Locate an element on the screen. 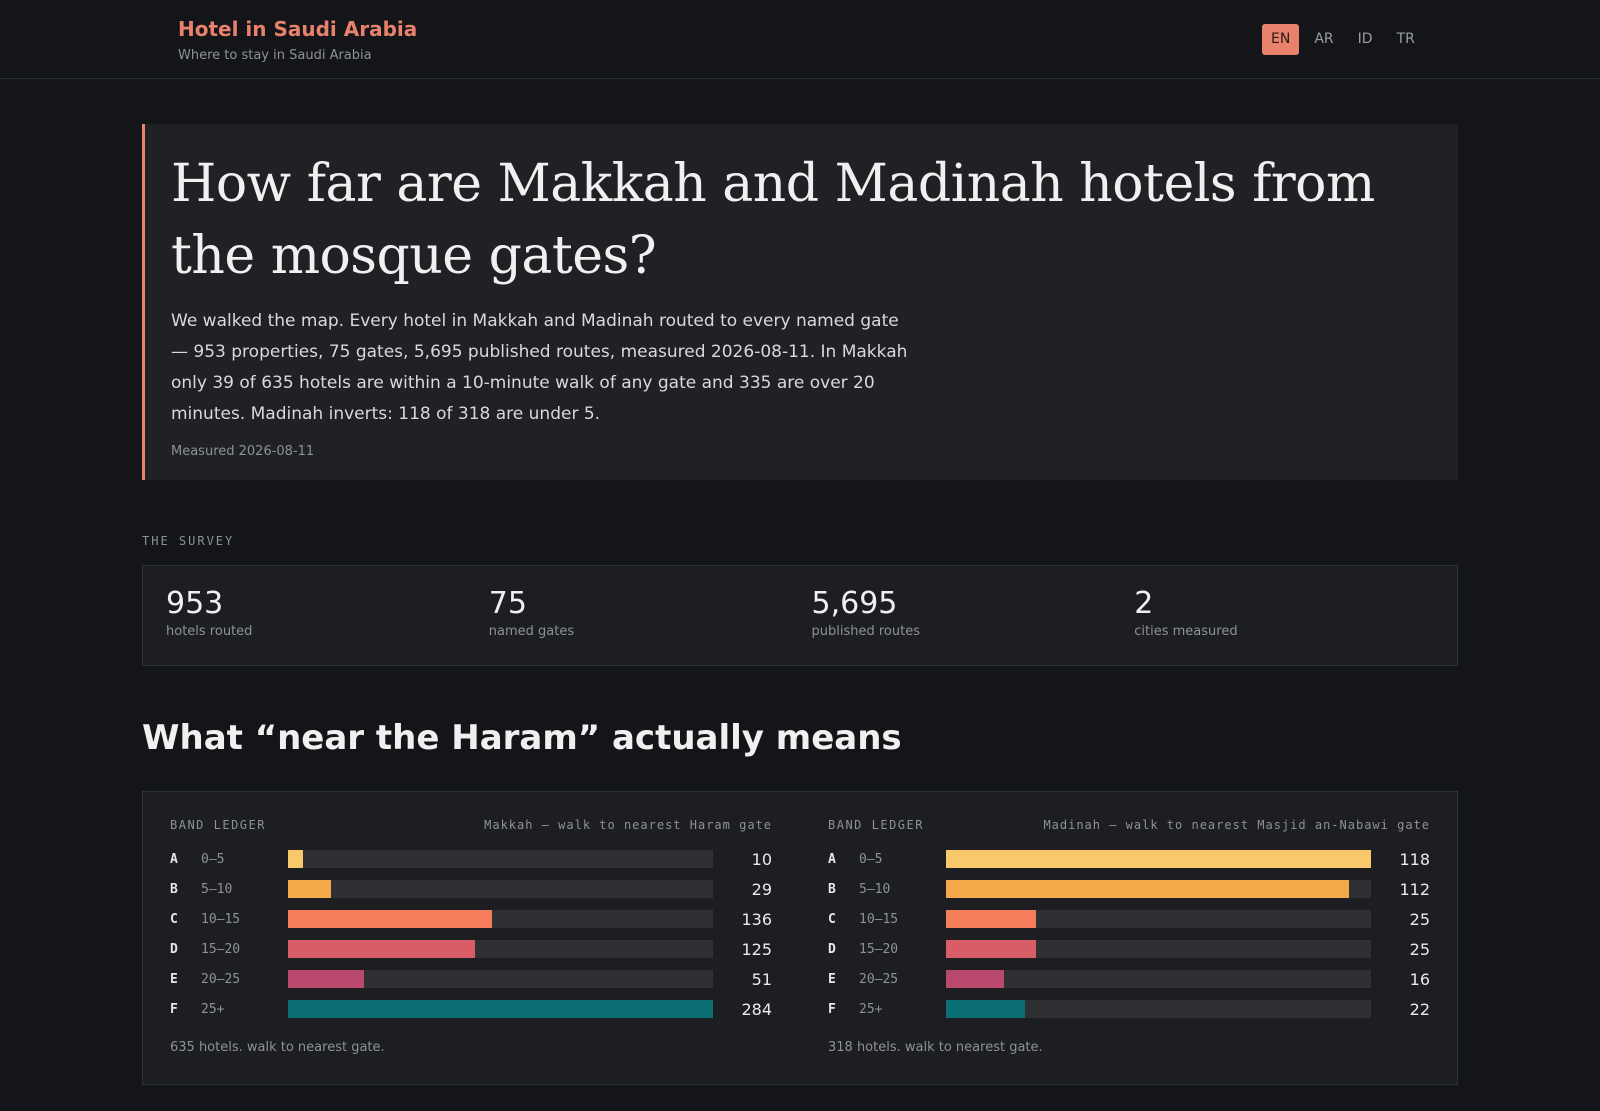 The image size is (1600, 1111). band-row: A 0–5 10 is located at coordinates (471, 859).